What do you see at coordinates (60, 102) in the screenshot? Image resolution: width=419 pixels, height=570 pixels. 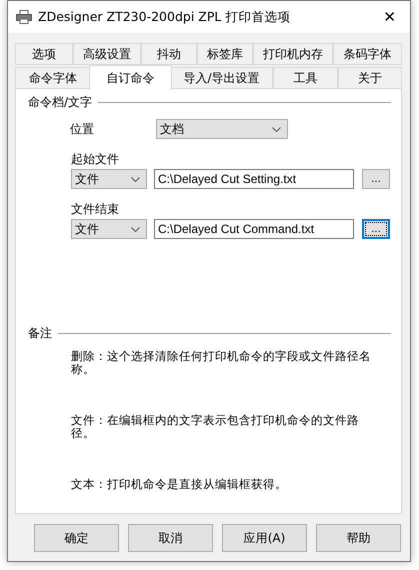 I see `group-title: 命令档/文字` at bounding box center [60, 102].